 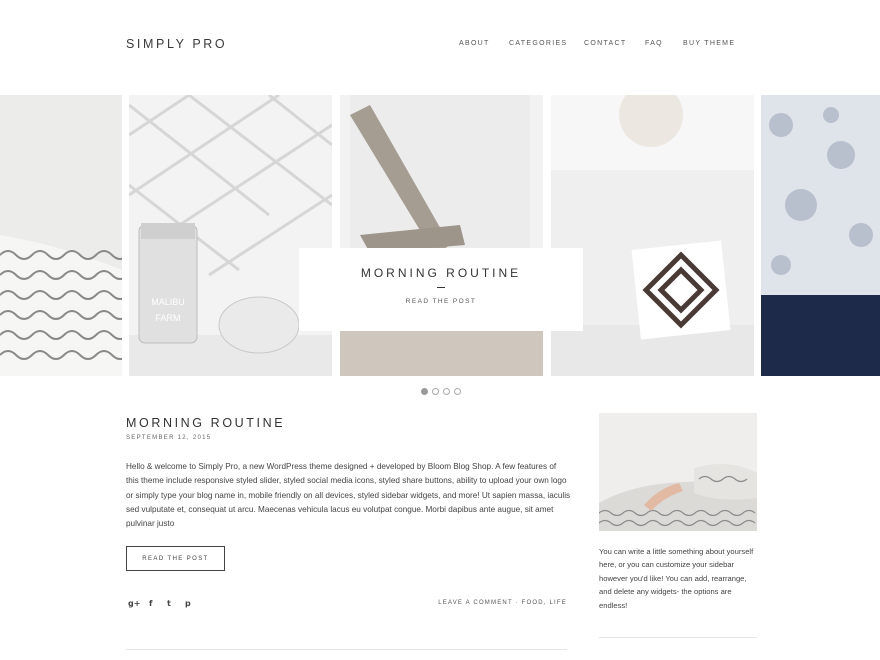 What do you see at coordinates (678, 472) in the screenshot?
I see `sidebar-about-image` at bounding box center [678, 472].